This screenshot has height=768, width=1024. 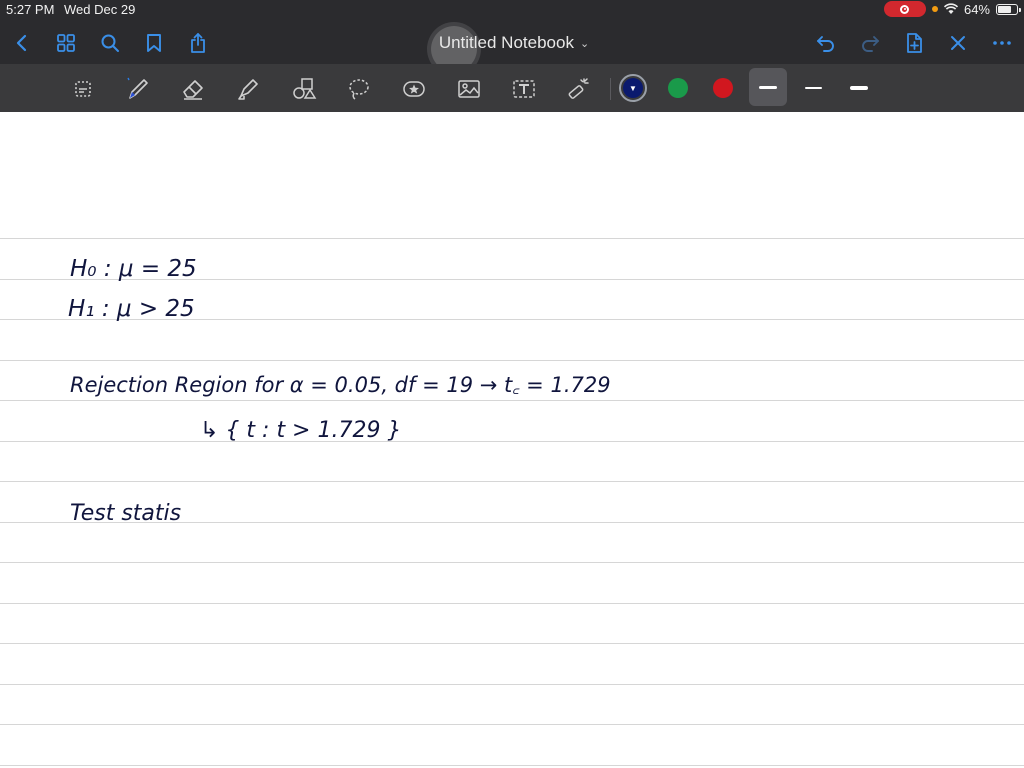 I want to click on highlighter-icon, so click(x=248, y=89).